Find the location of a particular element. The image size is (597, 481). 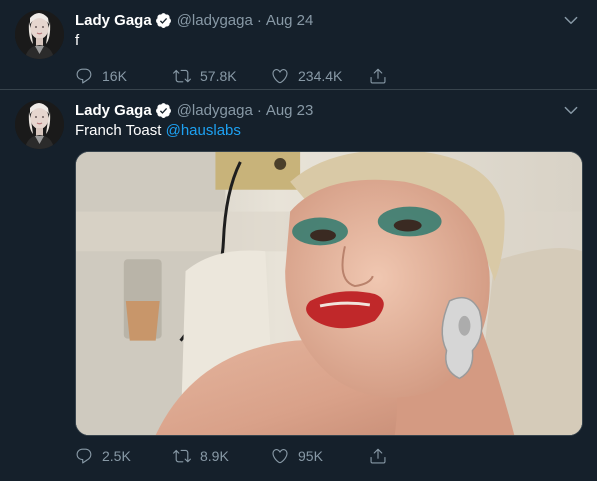

reply-count: 16K is located at coordinates (114, 76).